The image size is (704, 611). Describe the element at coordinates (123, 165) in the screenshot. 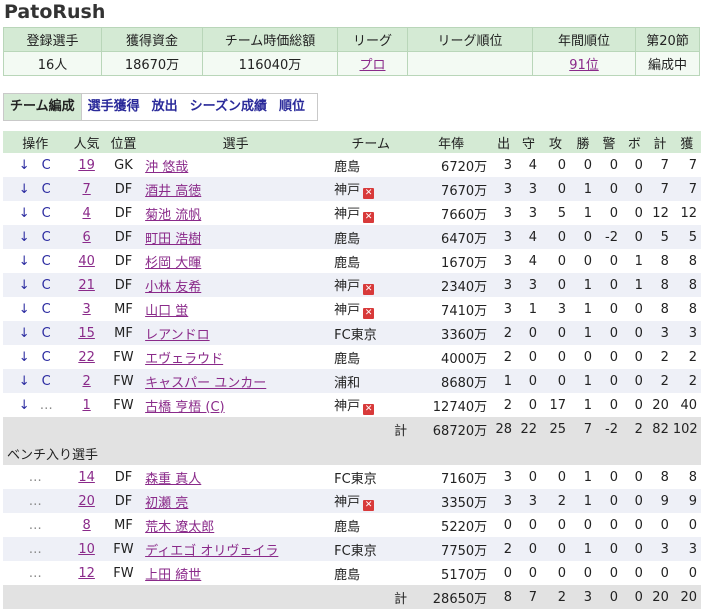

I see `position-cell: GK` at that location.